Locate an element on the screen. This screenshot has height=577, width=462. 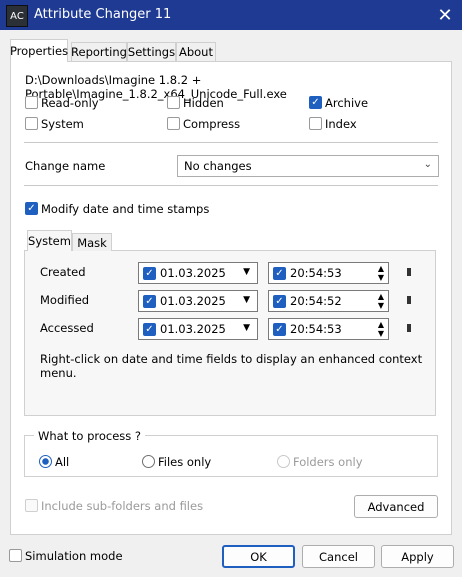
cancel-button: Cancel is located at coordinates (338, 556).